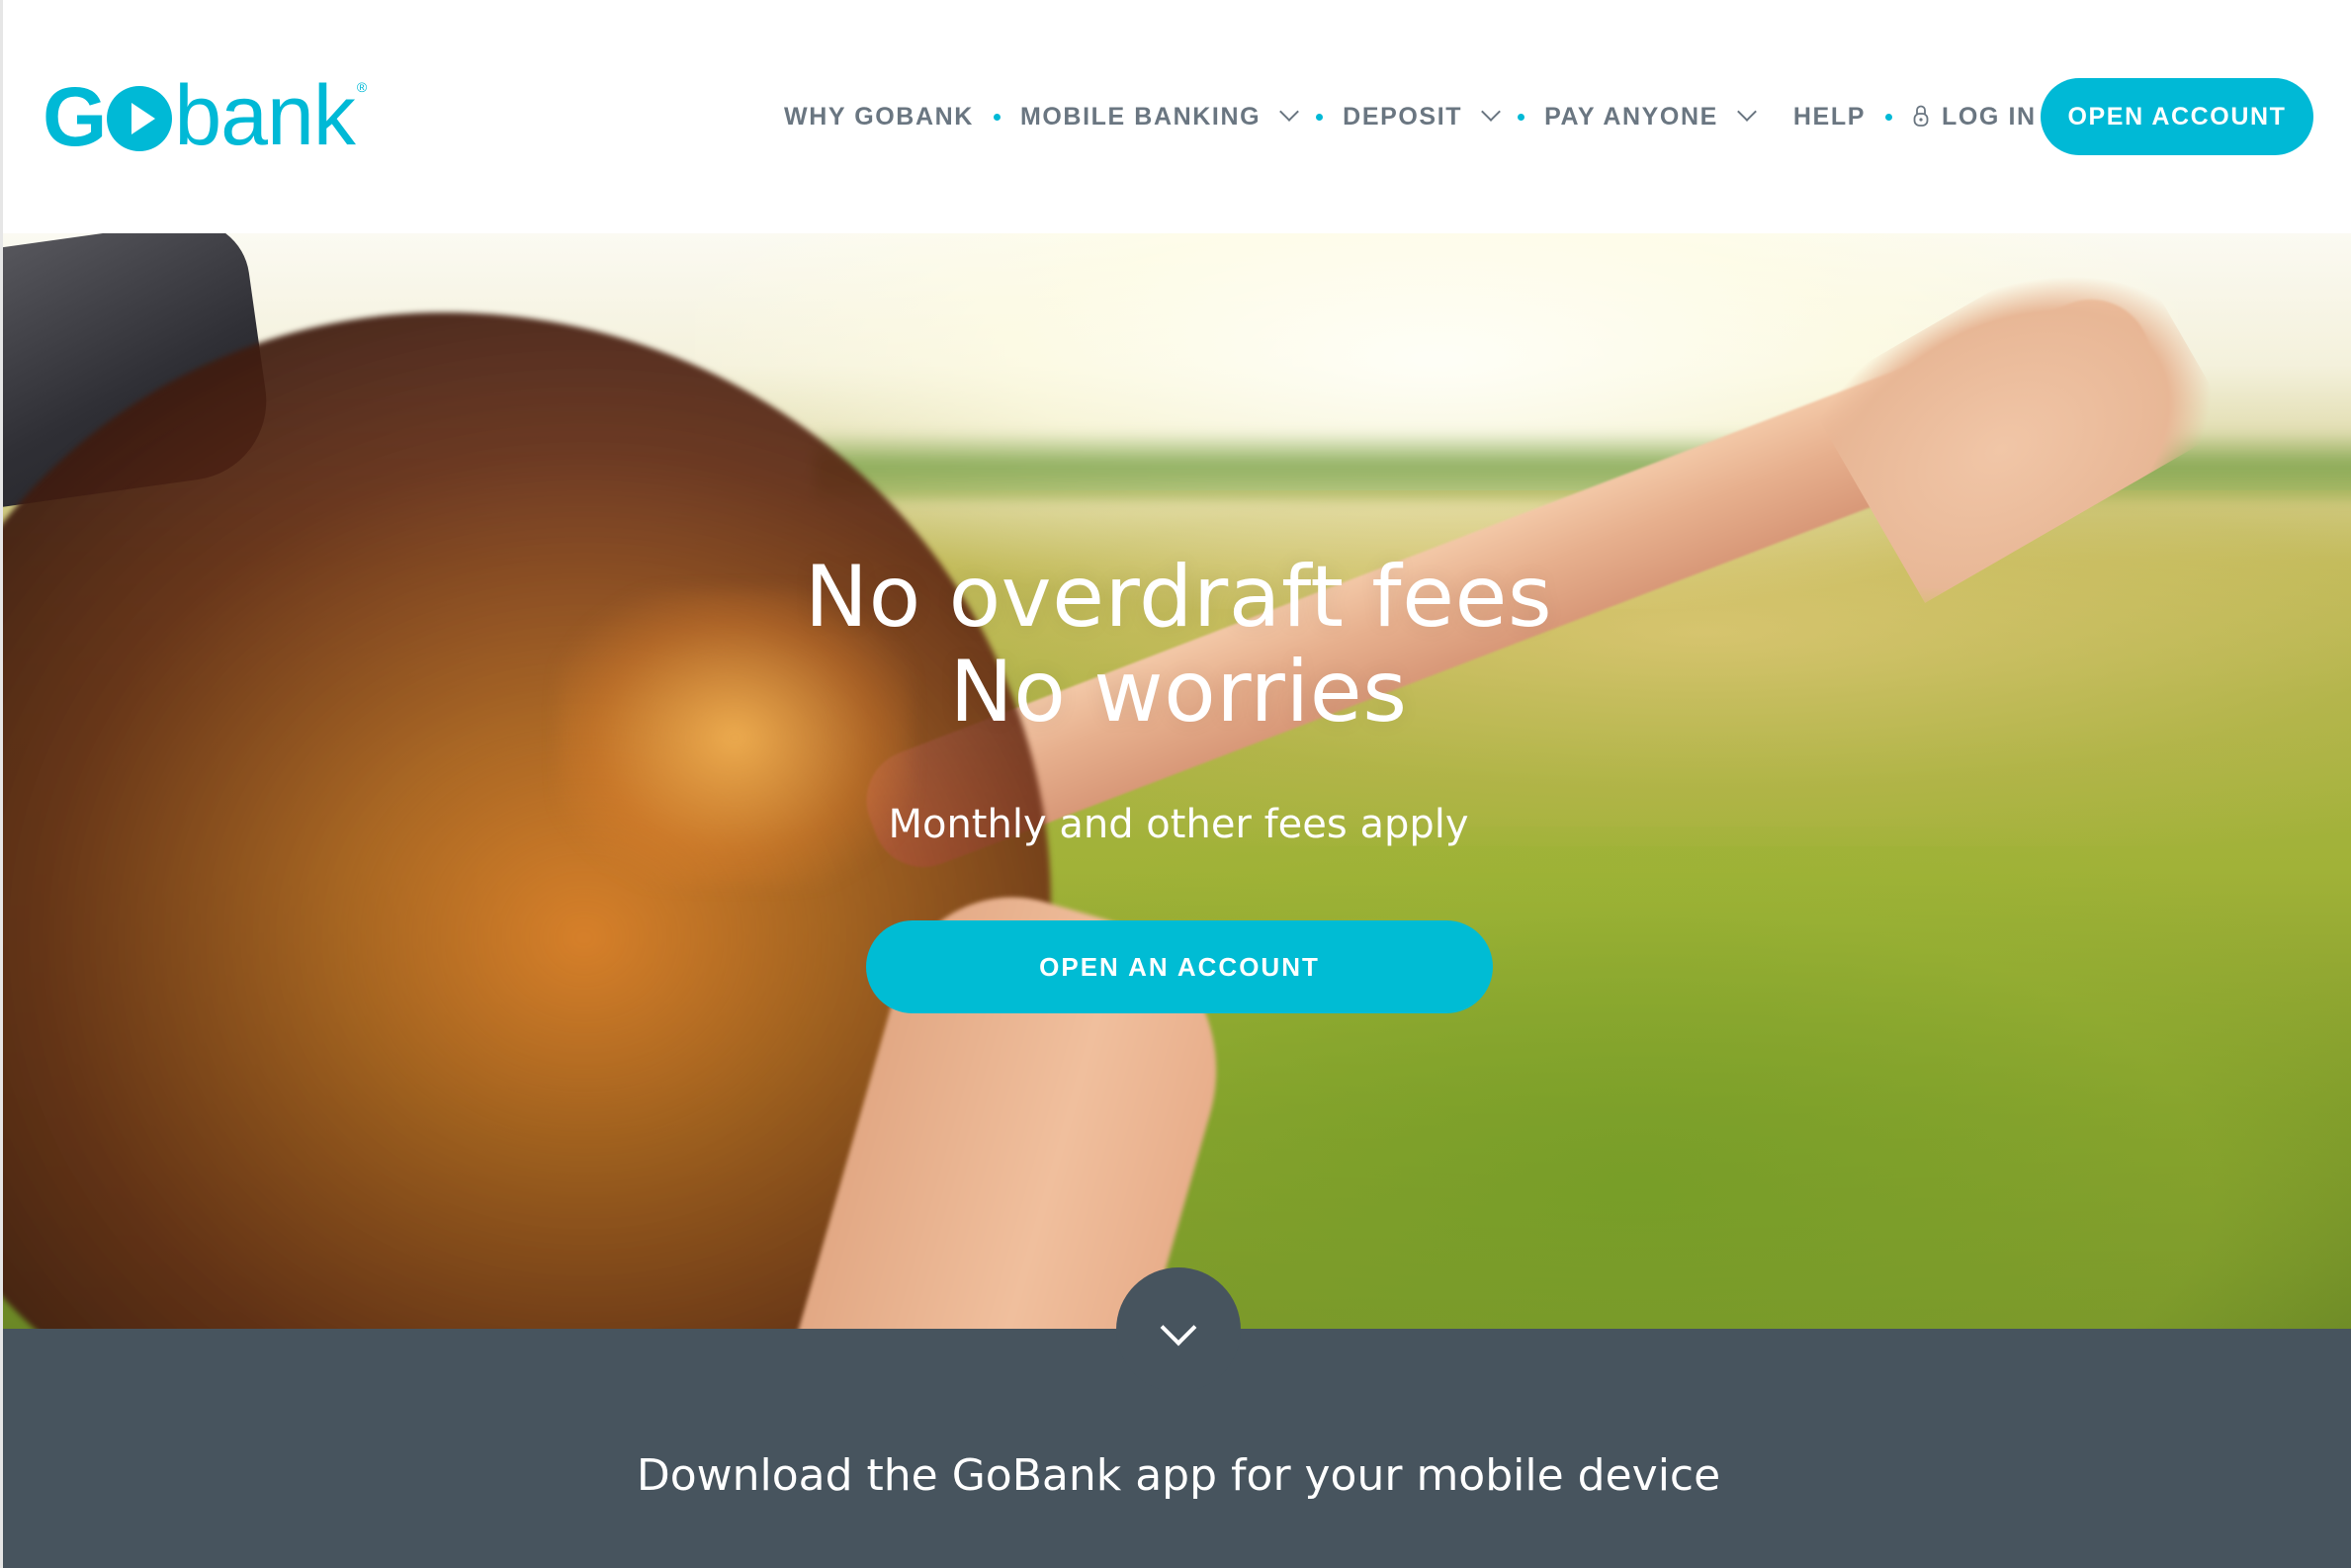  Describe the element at coordinates (140, 119) in the screenshot. I see `play-icon` at that location.